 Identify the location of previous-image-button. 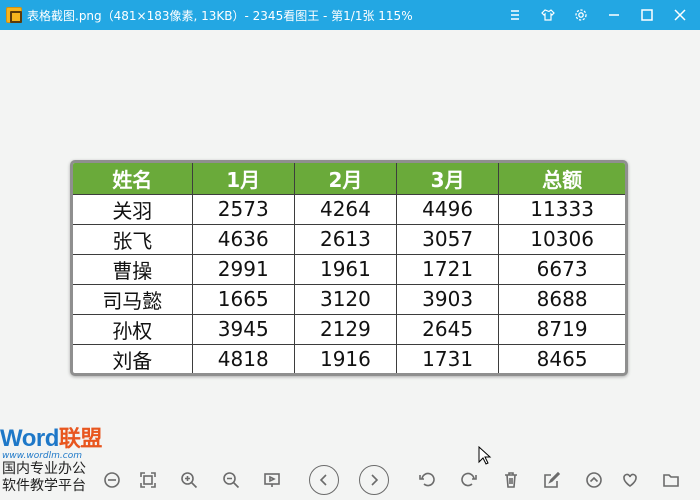
(324, 480).